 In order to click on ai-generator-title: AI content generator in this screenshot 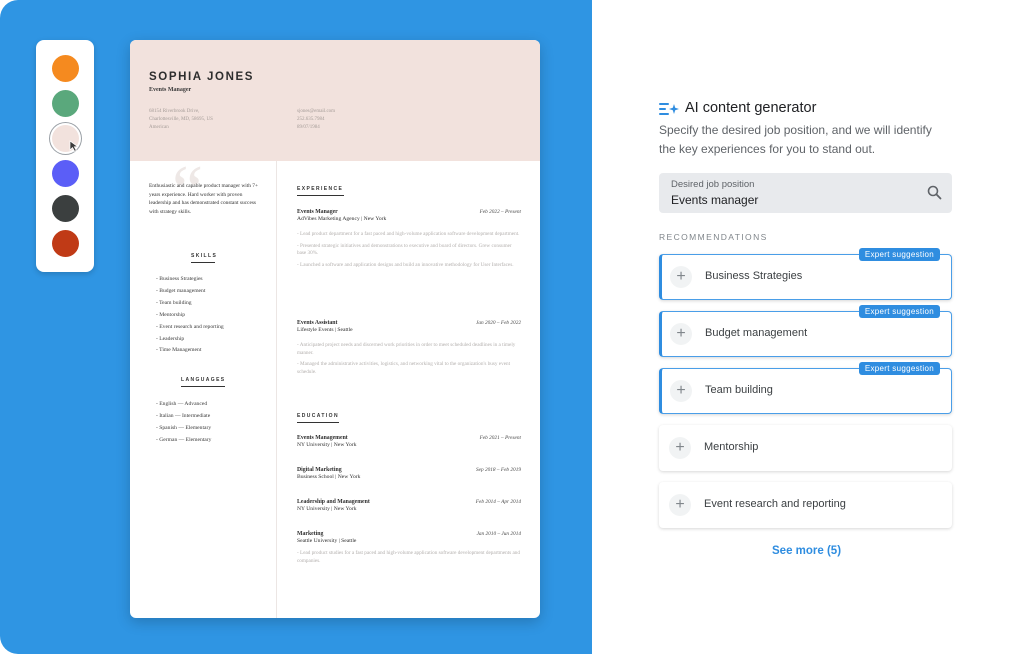, I will do `click(751, 108)`.